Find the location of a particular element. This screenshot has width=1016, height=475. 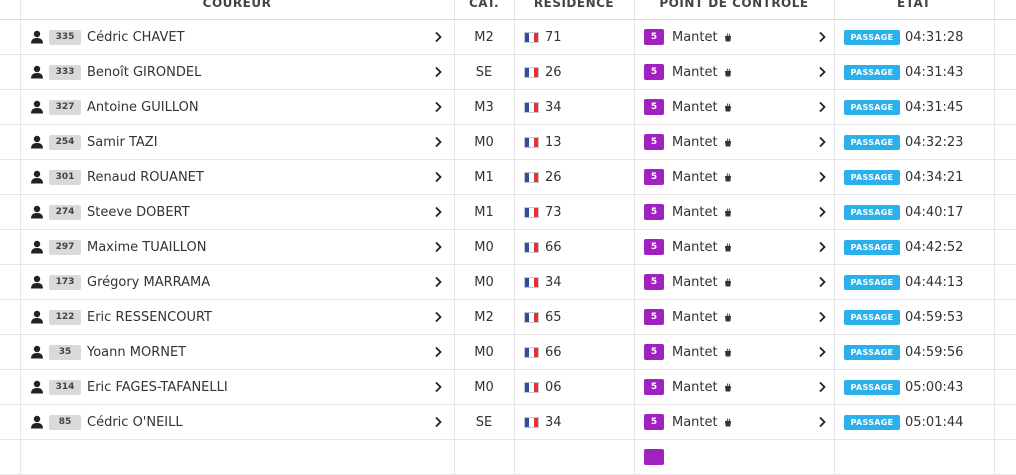

runner-name: Cédric O'NEILL is located at coordinates (135, 422).